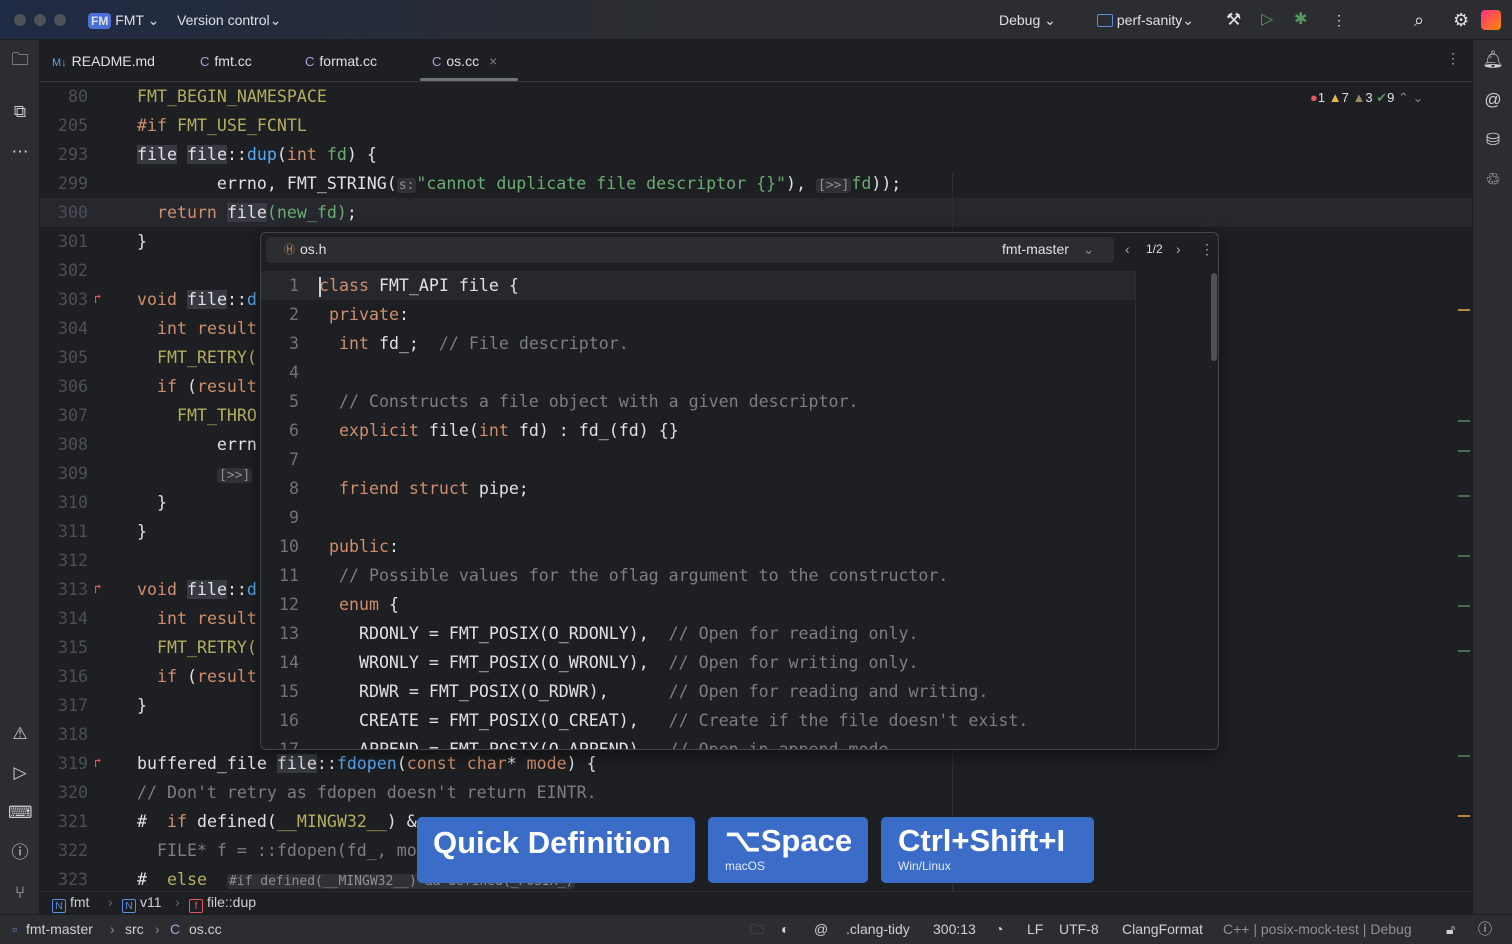 The width and height of the screenshot is (1512, 944). I want to click on popup-scrollbar, so click(1214, 317).